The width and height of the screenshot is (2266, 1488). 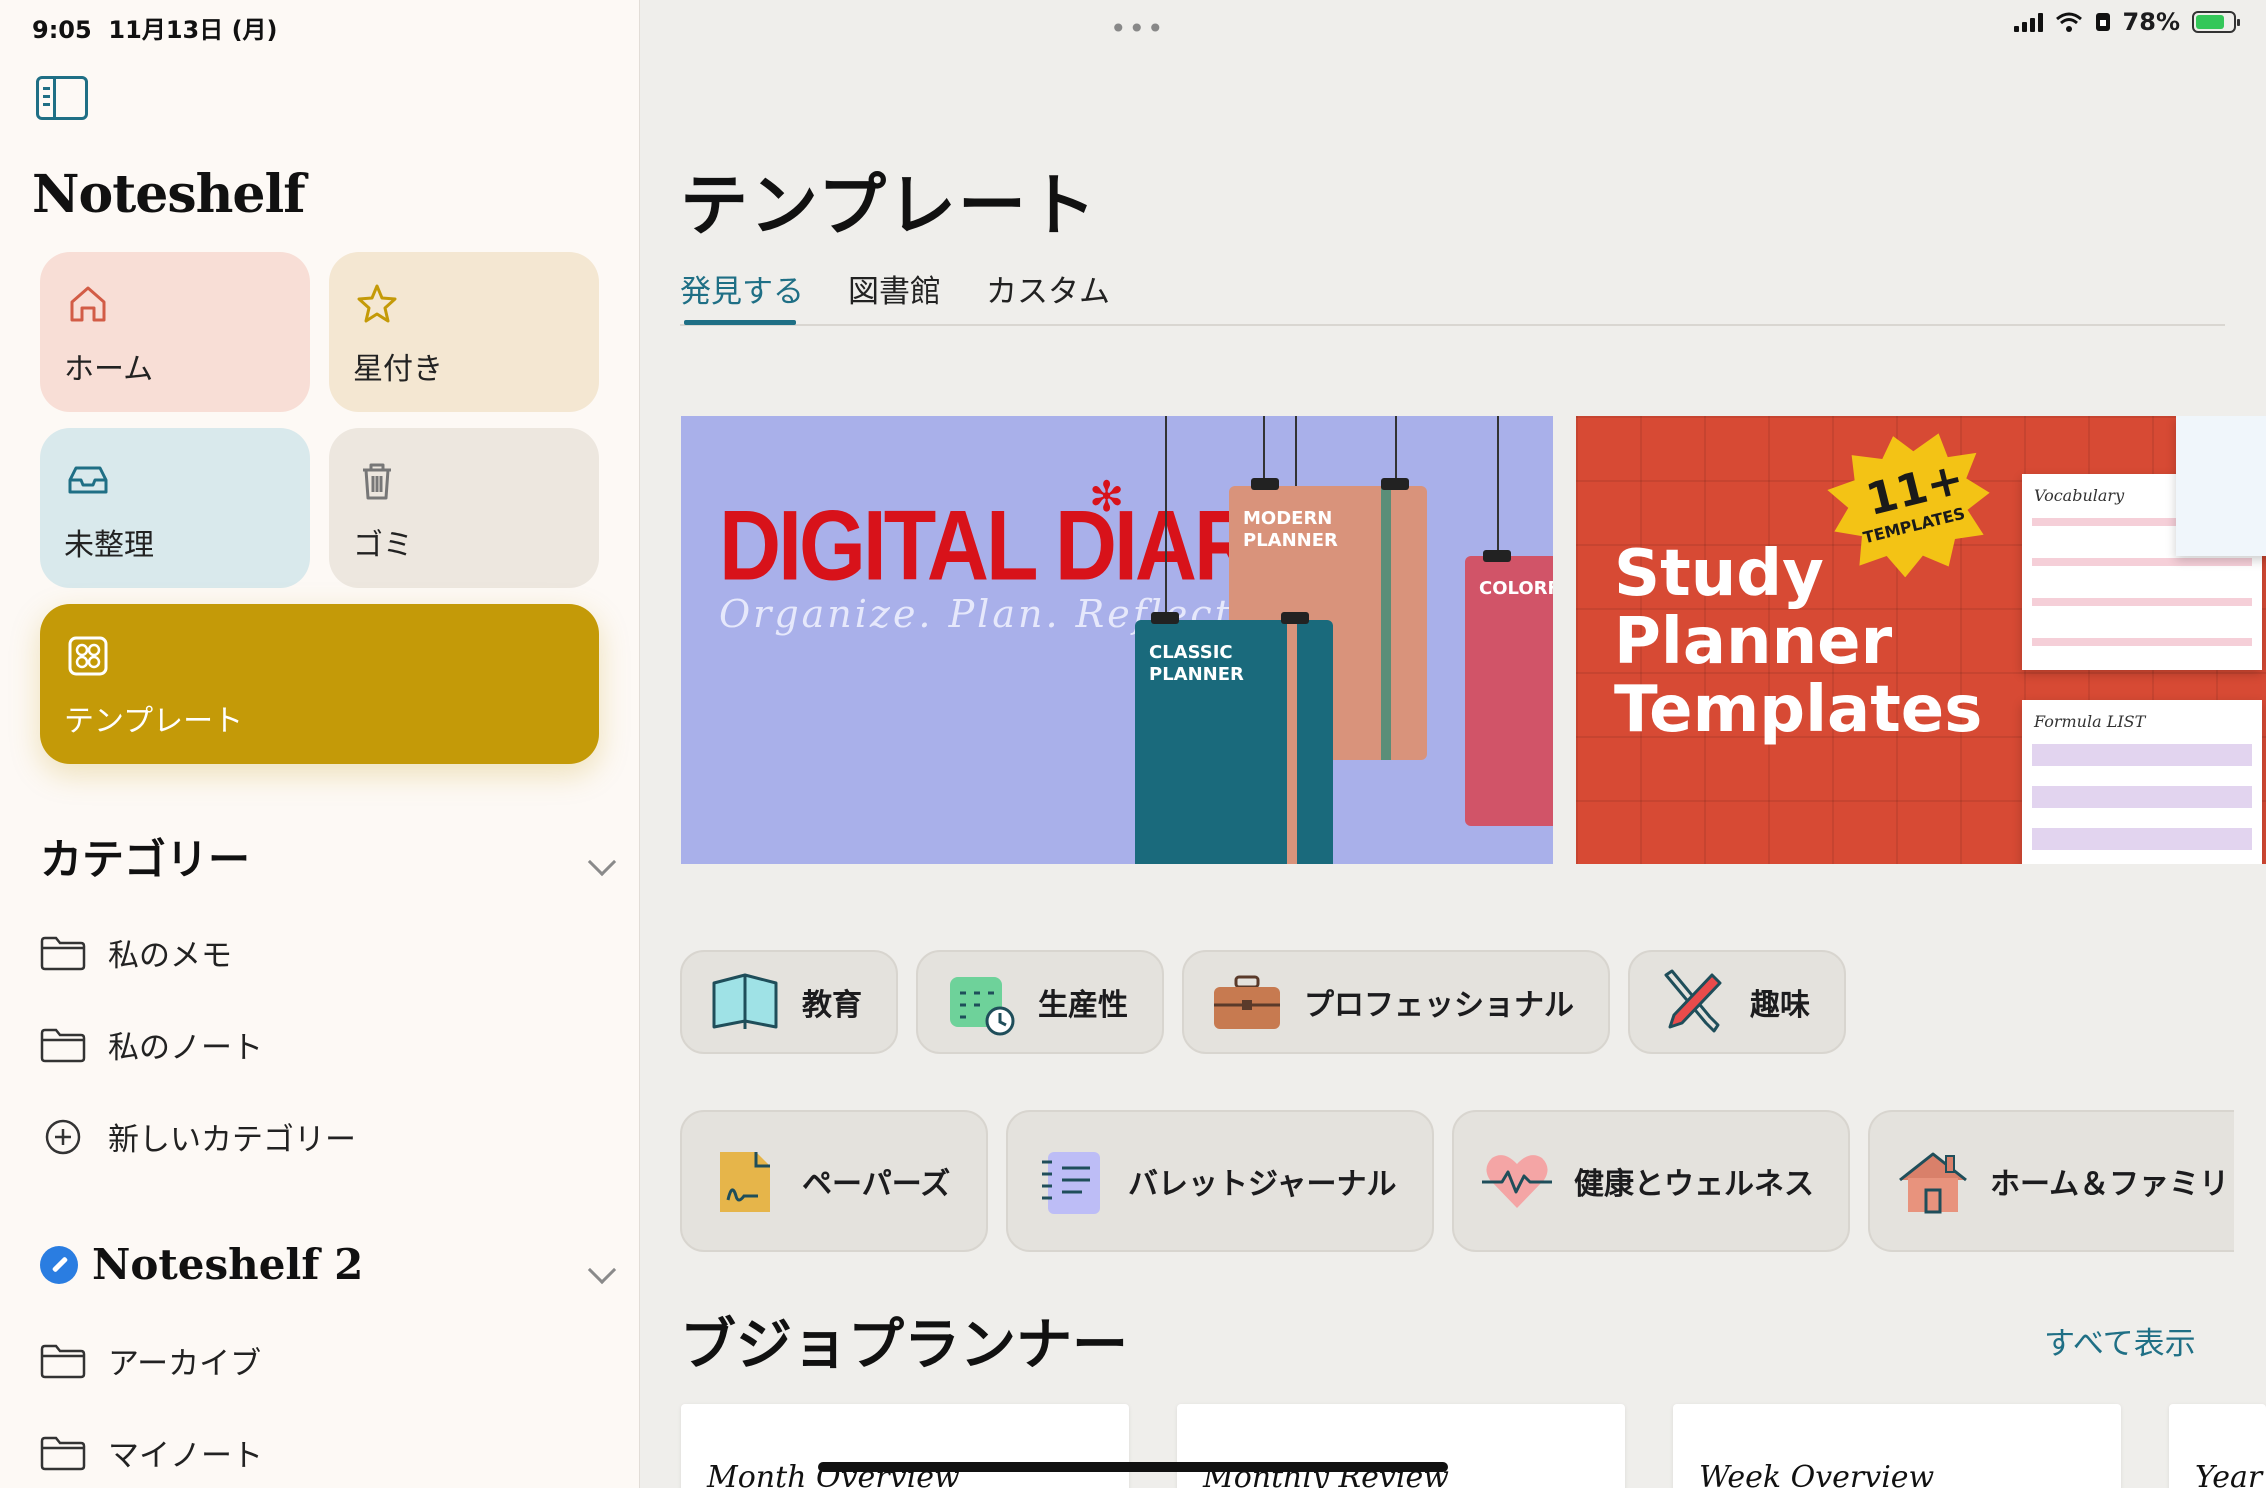 What do you see at coordinates (109, 545) in the screenshot?
I see `unfiled-label: 未整理` at bounding box center [109, 545].